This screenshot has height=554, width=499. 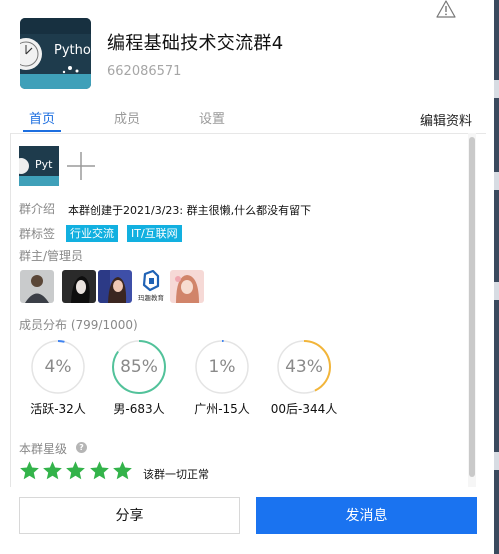 What do you see at coordinates (44, 164) in the screenshot?
I see `album-photo-text: Pyt` at bounding box center [44, 164].